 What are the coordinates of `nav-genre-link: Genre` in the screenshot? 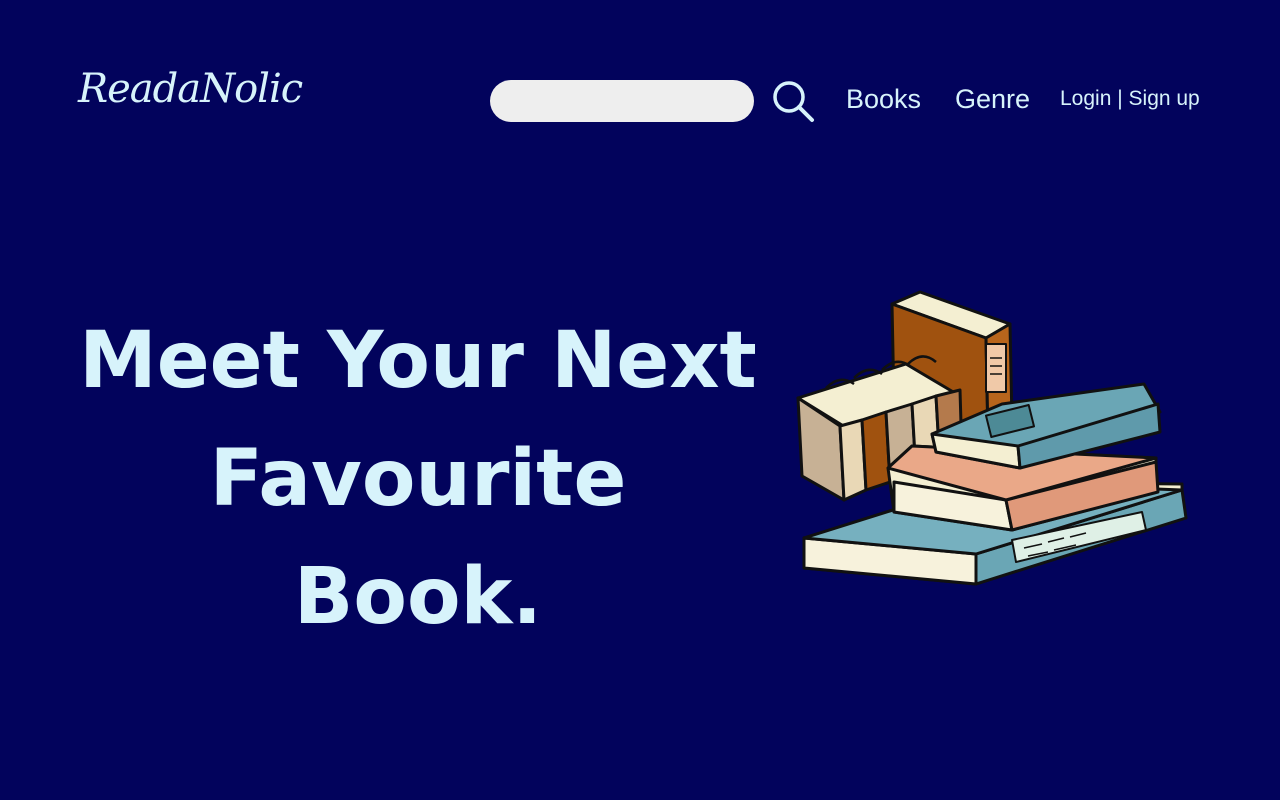 It's located at (992, 99).